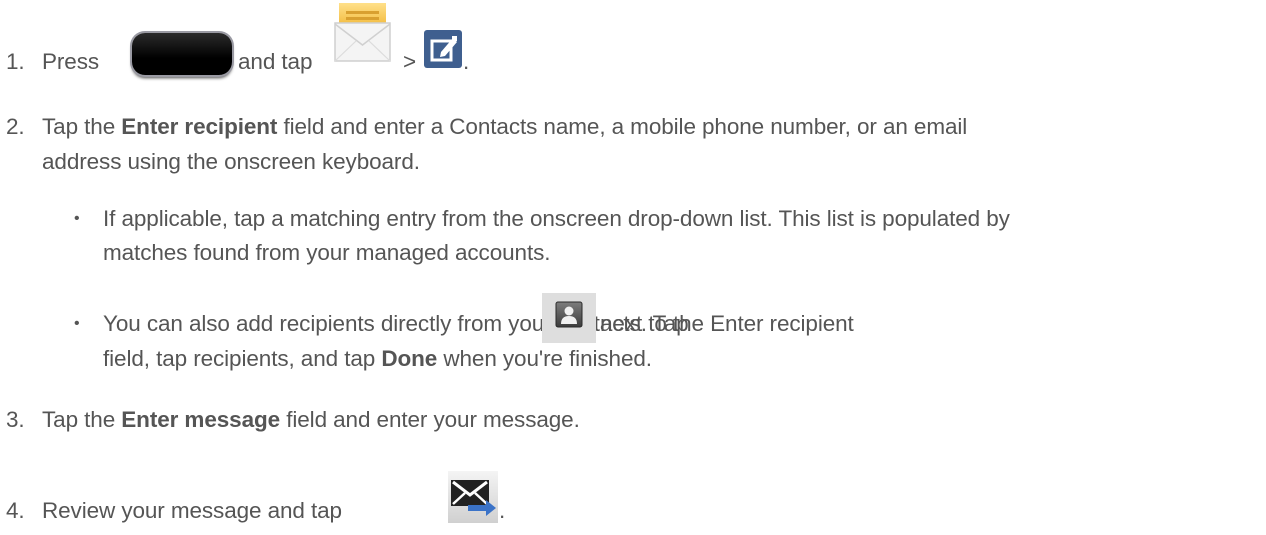 This screenshot has height=535, width=1266. I want to click on step-text: Review your message and tap, so click(192, 510).